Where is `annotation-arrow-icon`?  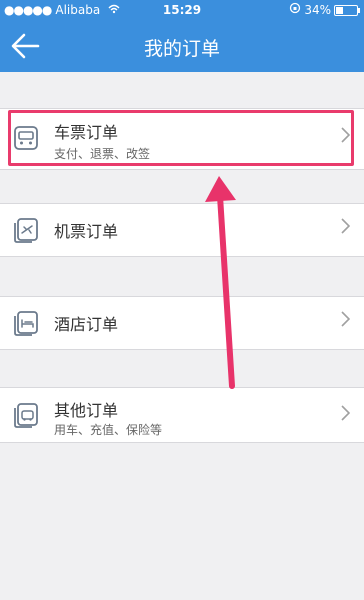
annotation-arrow-icon is located at coordinates (220, 282).